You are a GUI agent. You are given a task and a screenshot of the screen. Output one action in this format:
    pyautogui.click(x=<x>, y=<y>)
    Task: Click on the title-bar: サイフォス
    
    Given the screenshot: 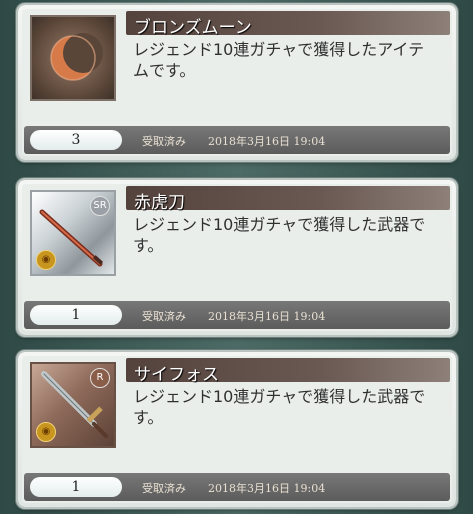 What is the action you would take?
    pyautogui.click(x=288, y=371)
    